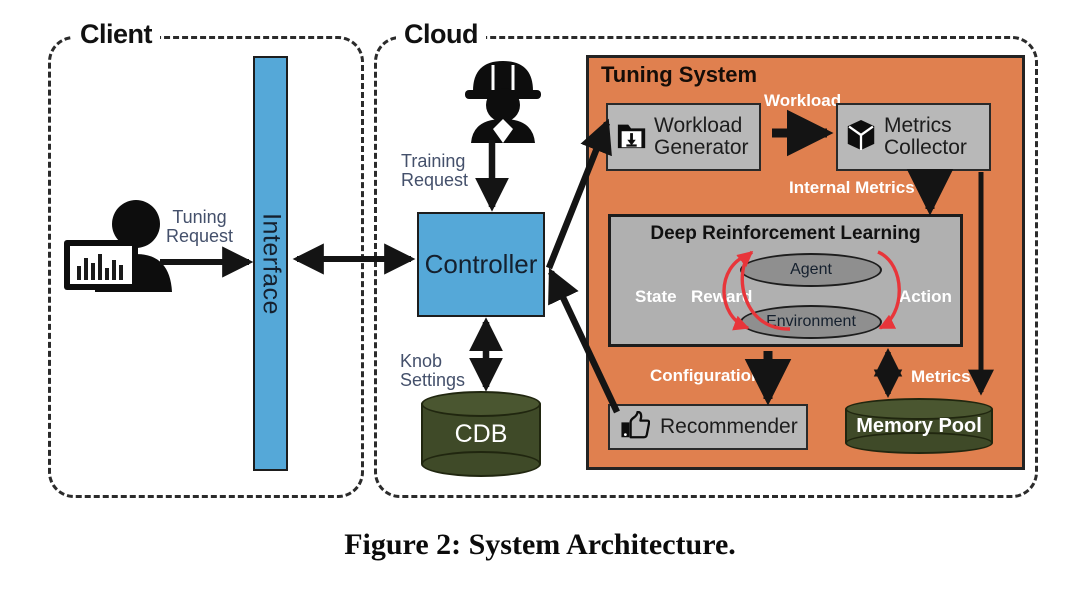 This screenshot has width=1080, height=609. Describe the element at coordinates (785, 233) in the screenshot. I see `drl-title: Deep Reinforcement Learning` at that location.